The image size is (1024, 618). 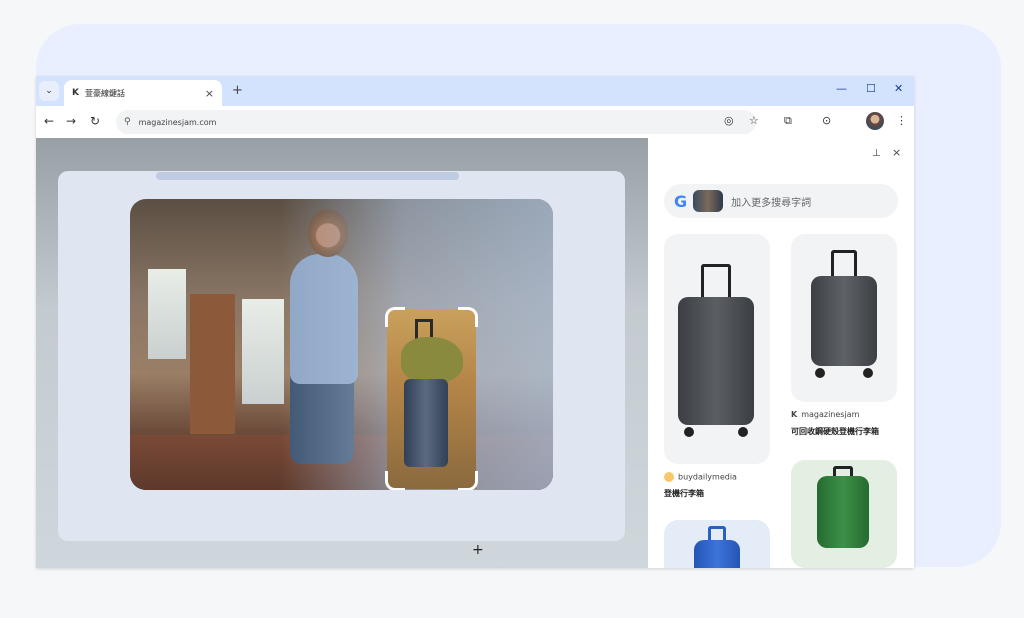 What do you see at coordinates (395, 317) in the screenshot?
I see `selection-handle-tl` at bounding box center [395, 317].